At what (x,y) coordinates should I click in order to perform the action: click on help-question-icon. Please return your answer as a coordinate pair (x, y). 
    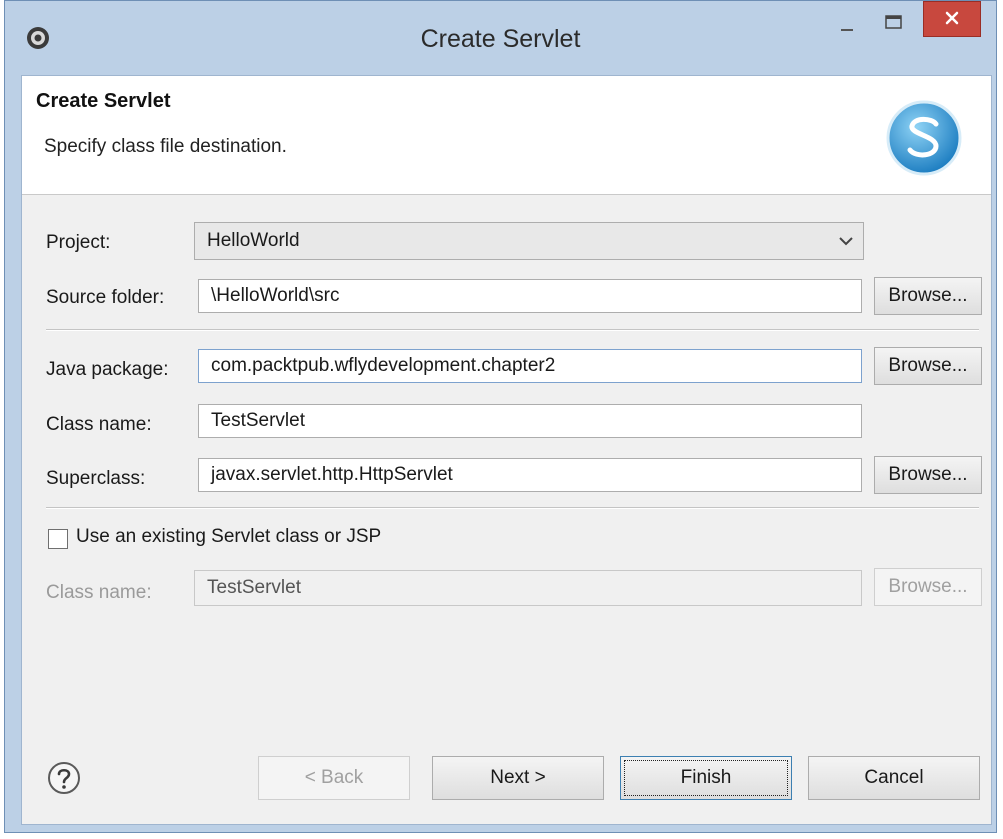
    Looking at the image, I should click on (64, 778).